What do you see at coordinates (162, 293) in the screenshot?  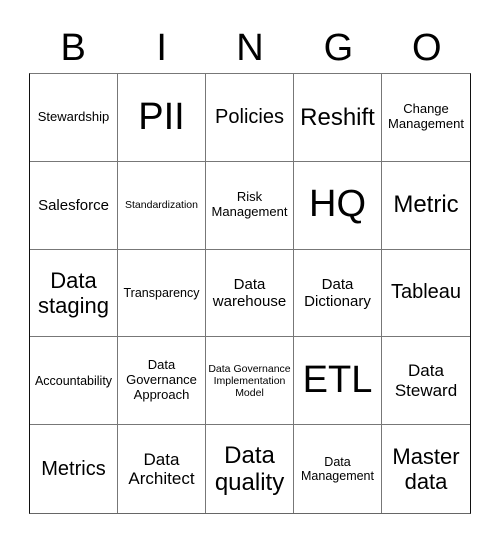 I see `bingo-cell: Transparency` at bounding box center [162, 293].